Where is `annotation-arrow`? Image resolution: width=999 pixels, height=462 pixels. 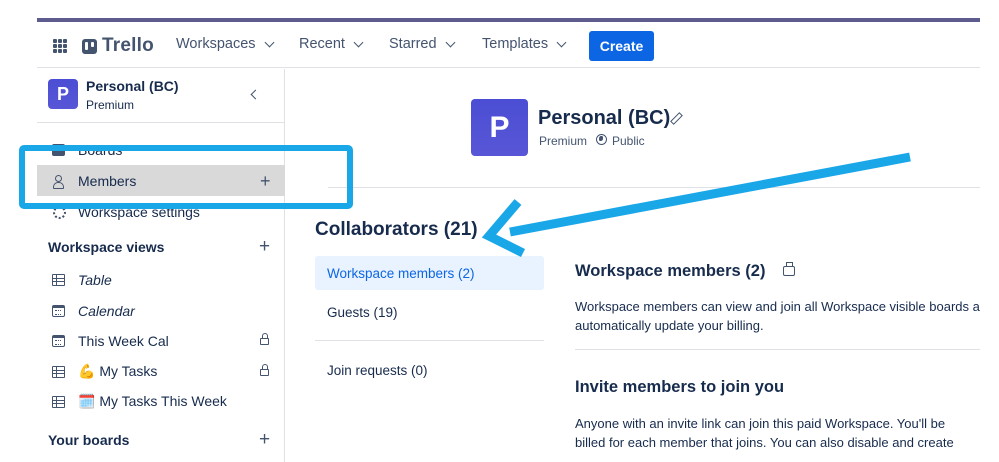
annotation-arrow is located at coordinates (696, 205).